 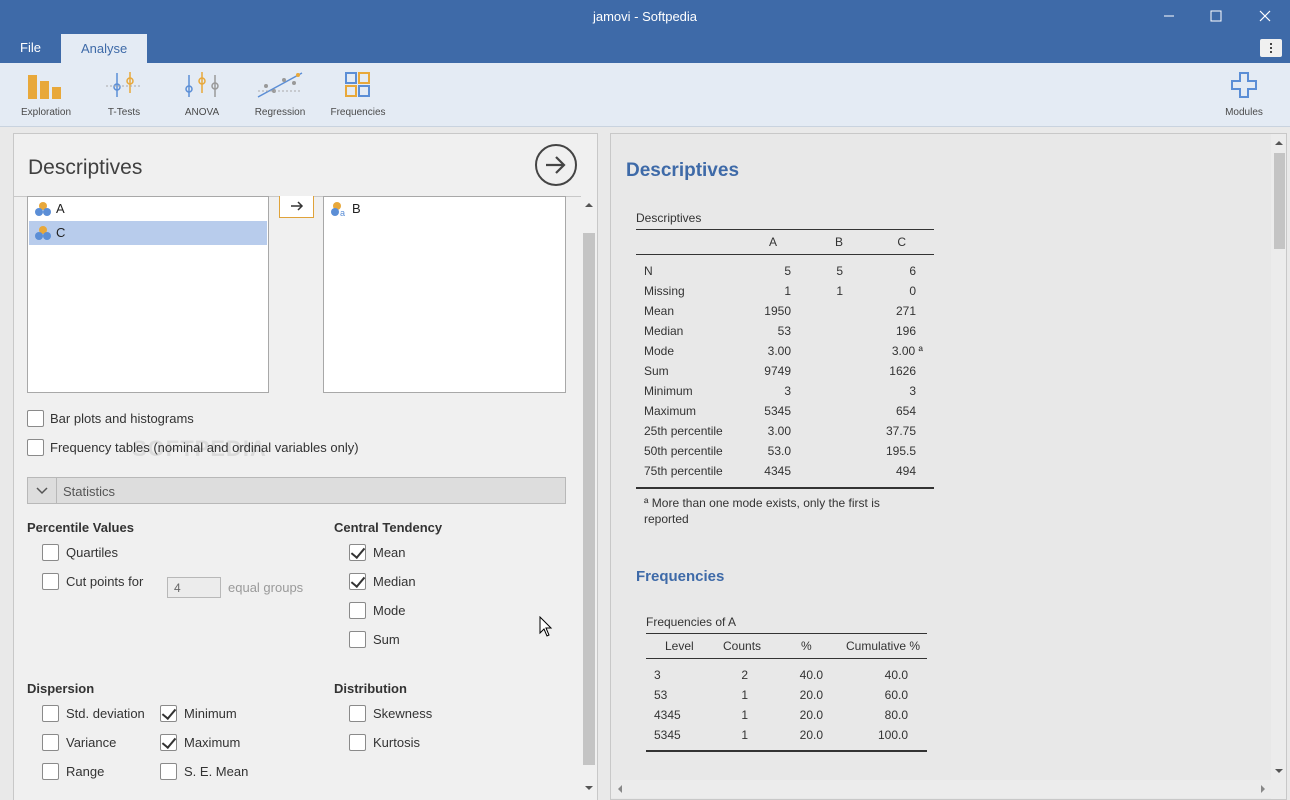 I want to click on cut-points-label: Cut points for, so click(x=105, y=581).